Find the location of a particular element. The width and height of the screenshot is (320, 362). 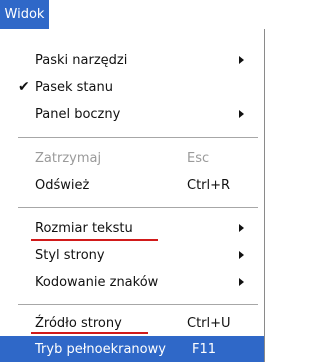

menu-item-label: Kodowanie znaków is located at coordinates (97, 282).